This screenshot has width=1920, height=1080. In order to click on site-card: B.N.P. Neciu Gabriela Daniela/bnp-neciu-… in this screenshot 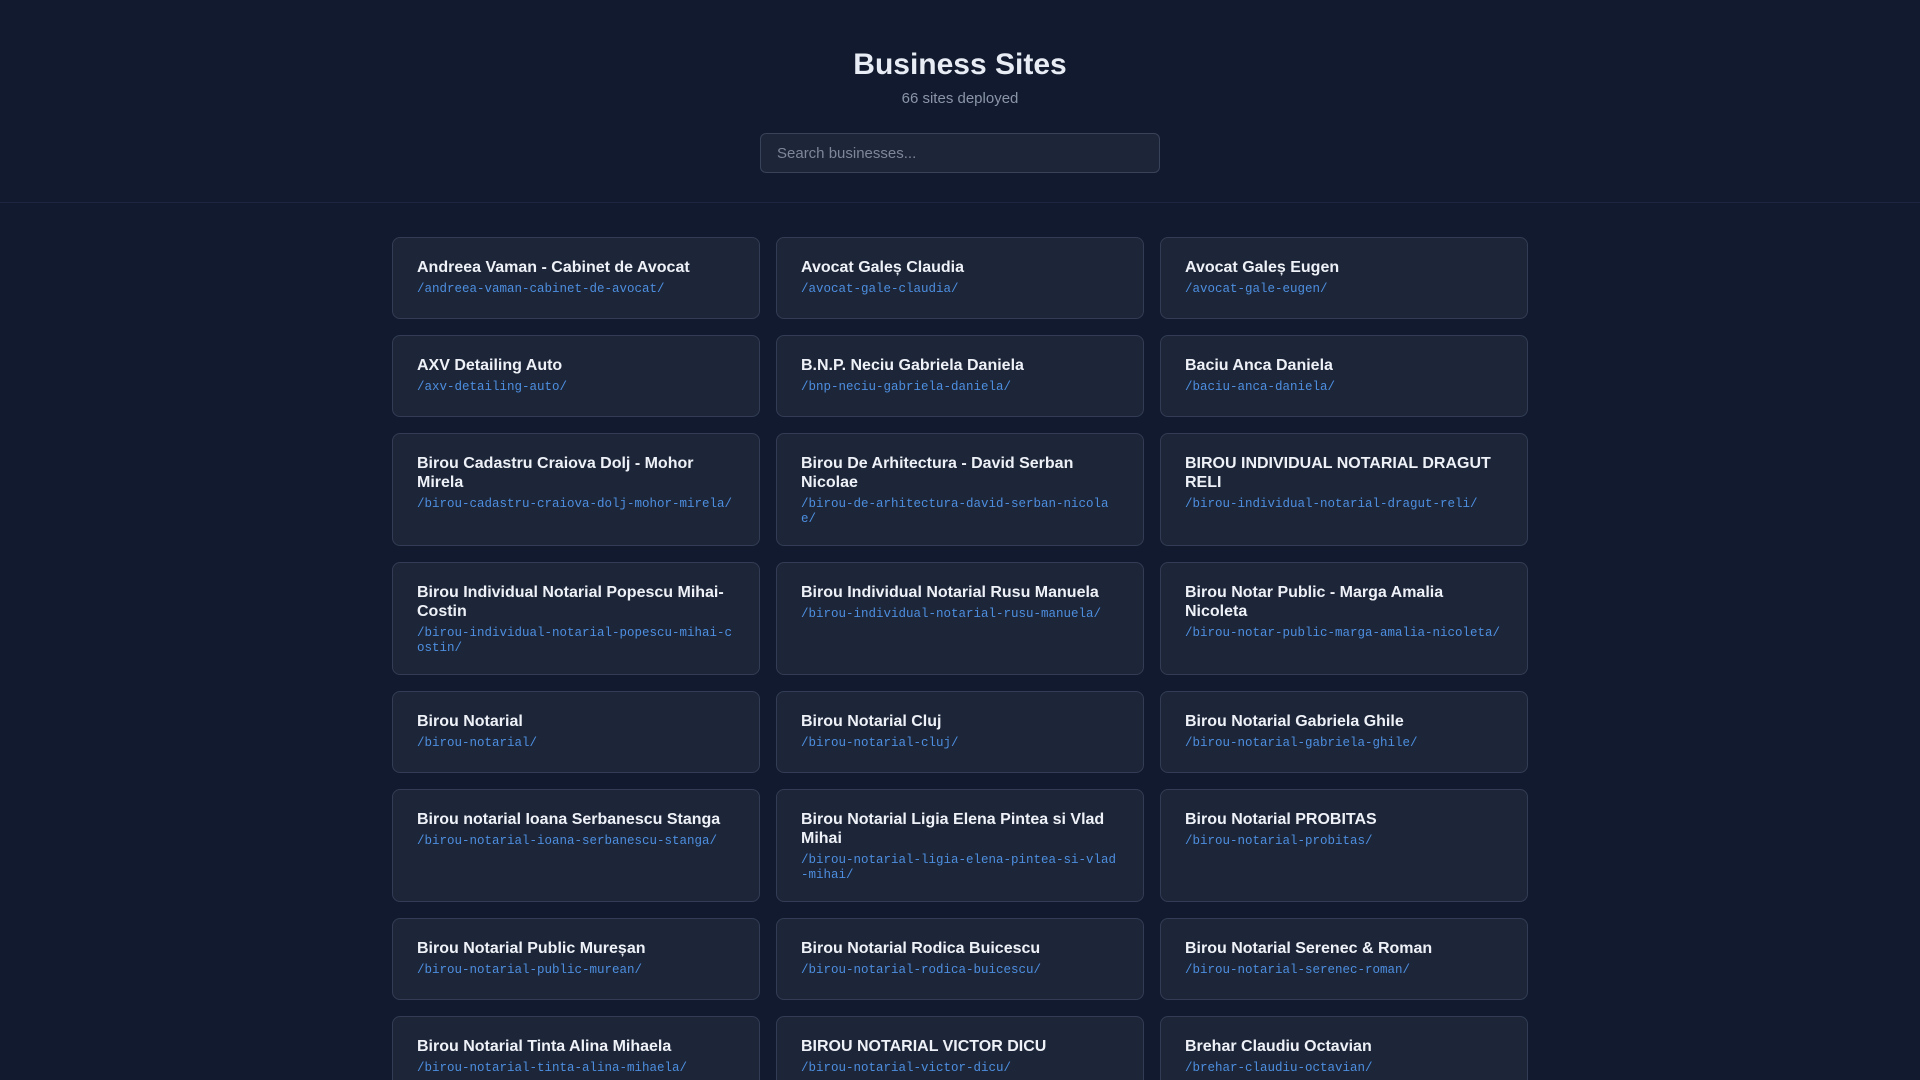, I will do `click(960, 376)`.